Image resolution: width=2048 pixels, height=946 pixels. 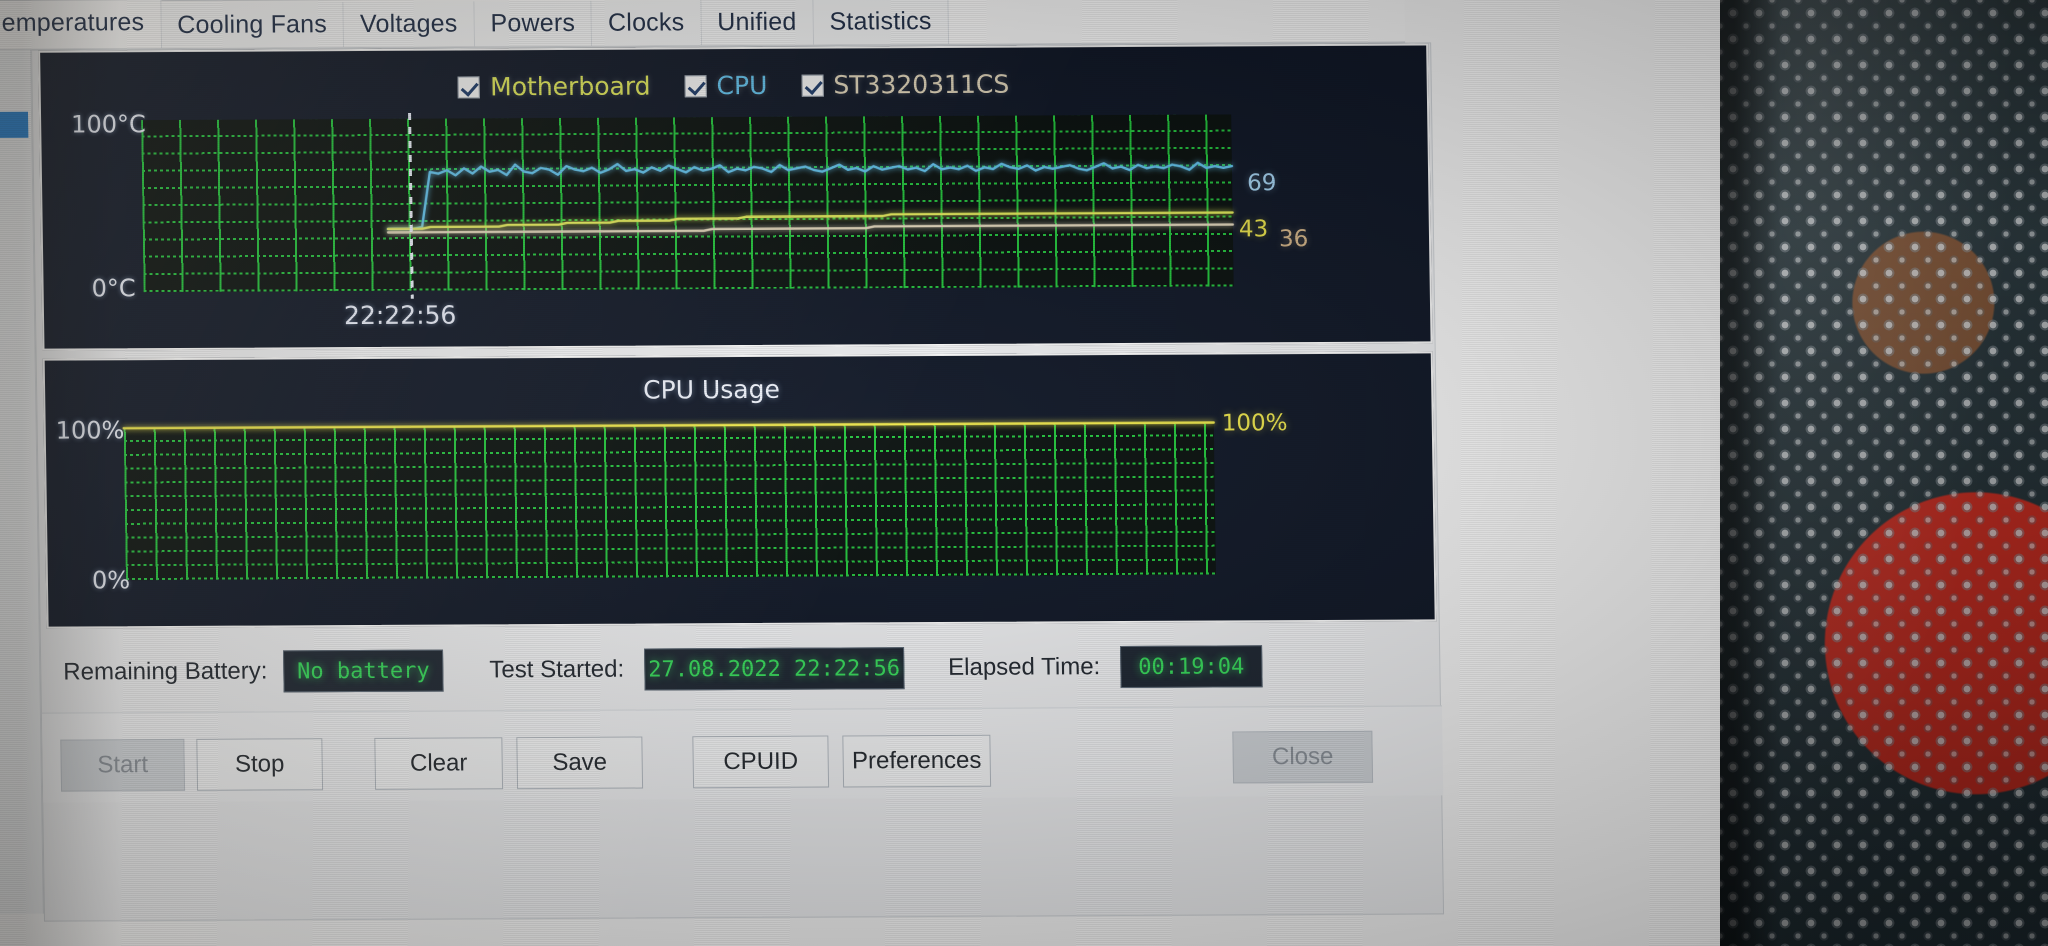 I want to click on tab-label: Voltages, so click(x=408, y=24).